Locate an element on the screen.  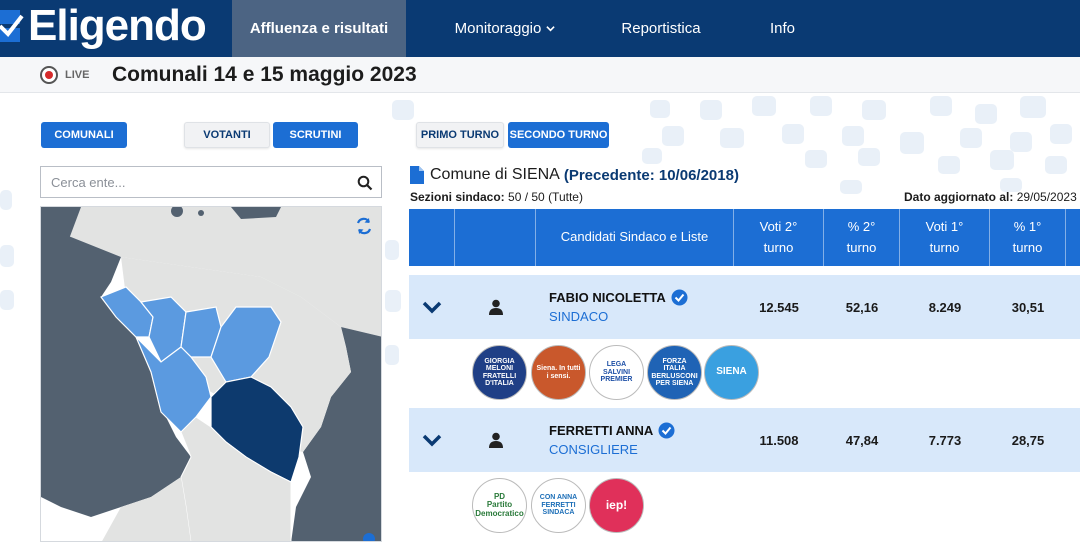
party-logo-text: SIENA is located at coordinates (731, 372).